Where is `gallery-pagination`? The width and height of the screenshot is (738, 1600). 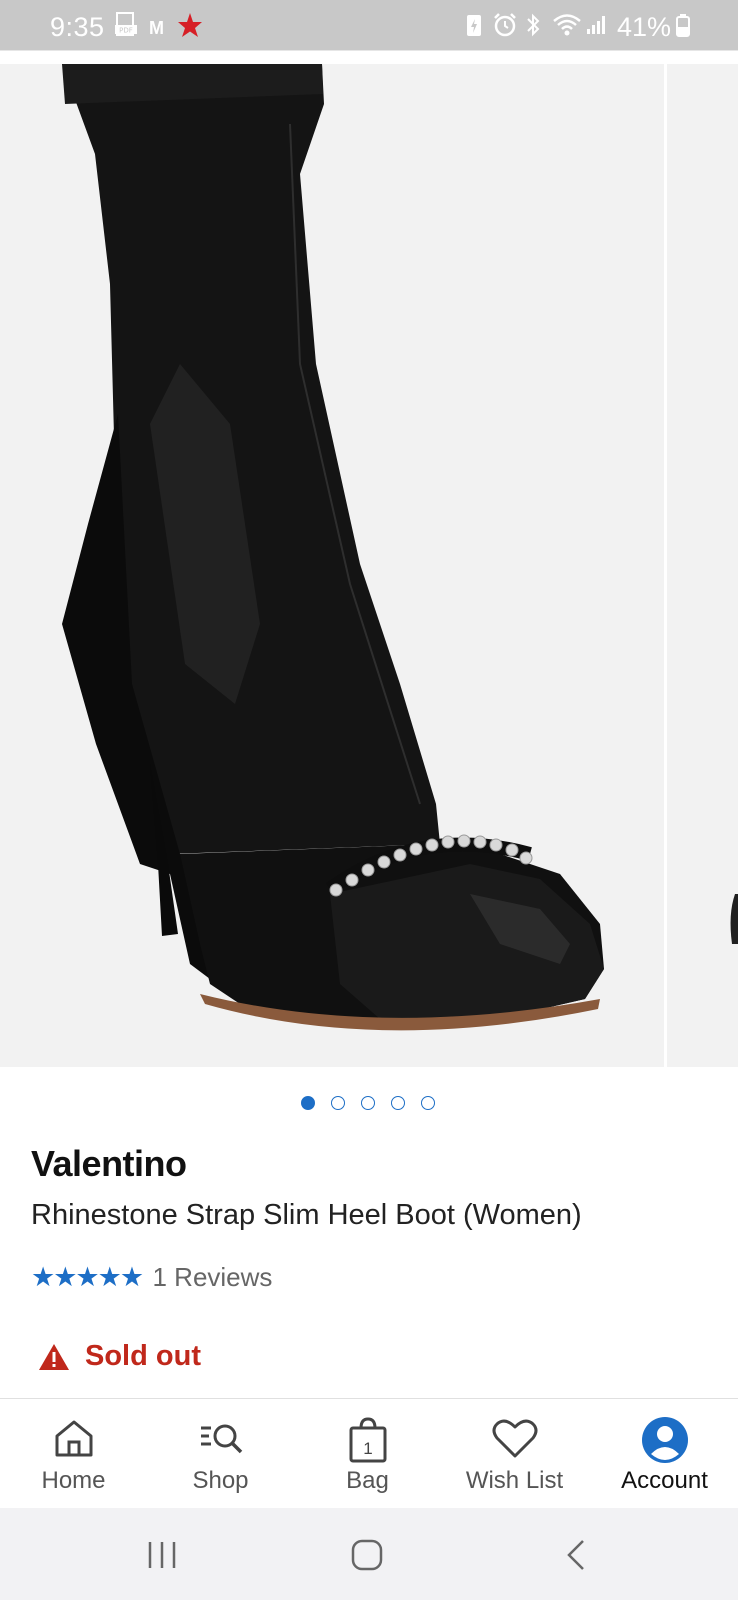
gallery-pagination is located at coordinates (369, 1106).